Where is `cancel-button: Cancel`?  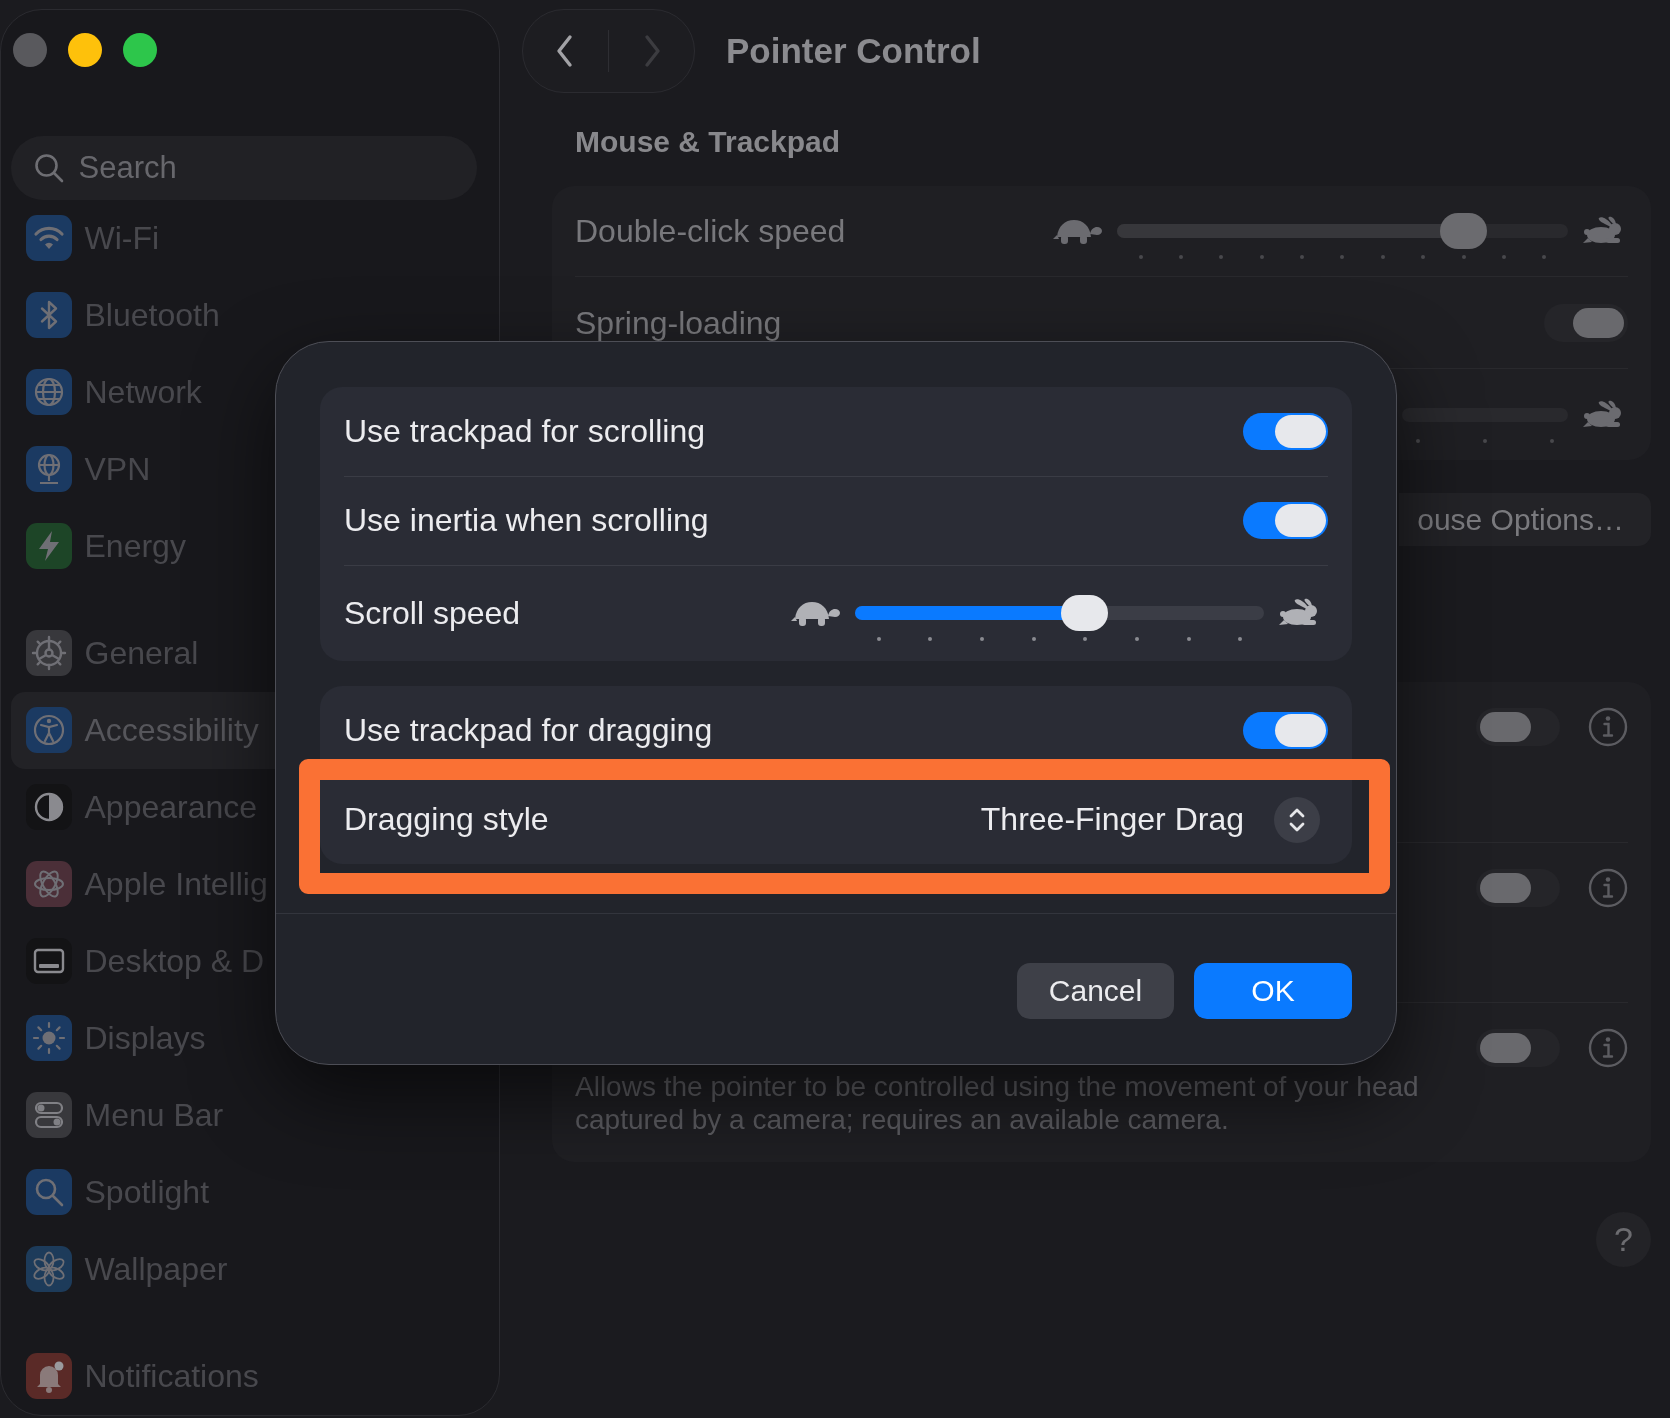 cancel-button: Cancel is located at coordinates (1095, 990).